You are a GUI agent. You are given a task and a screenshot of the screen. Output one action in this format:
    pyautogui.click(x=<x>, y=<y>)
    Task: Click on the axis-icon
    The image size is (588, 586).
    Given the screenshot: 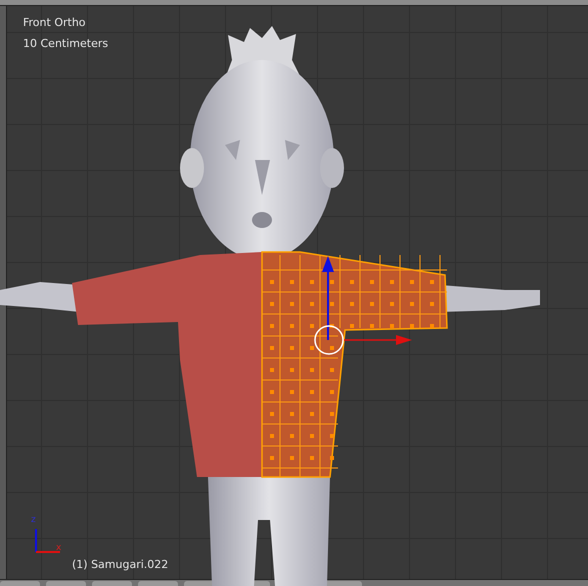 What is the action you would take?
    pyautogui.click(x=47, y=541)
    